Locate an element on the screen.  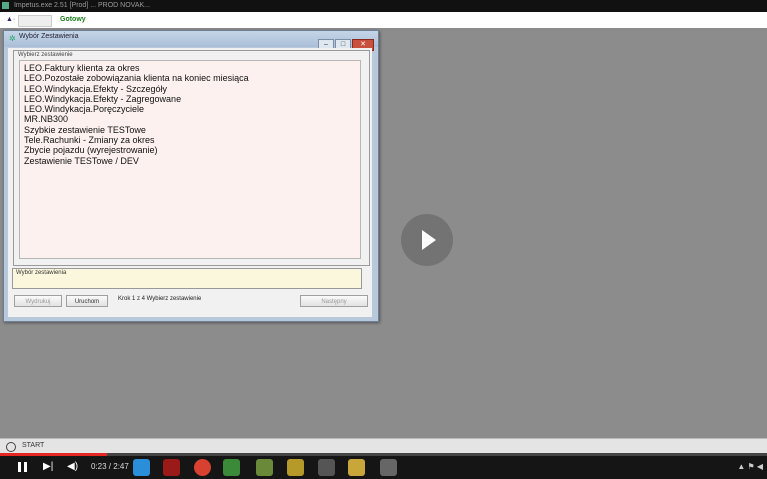
start-label: START is located at coordinates (33, 445).